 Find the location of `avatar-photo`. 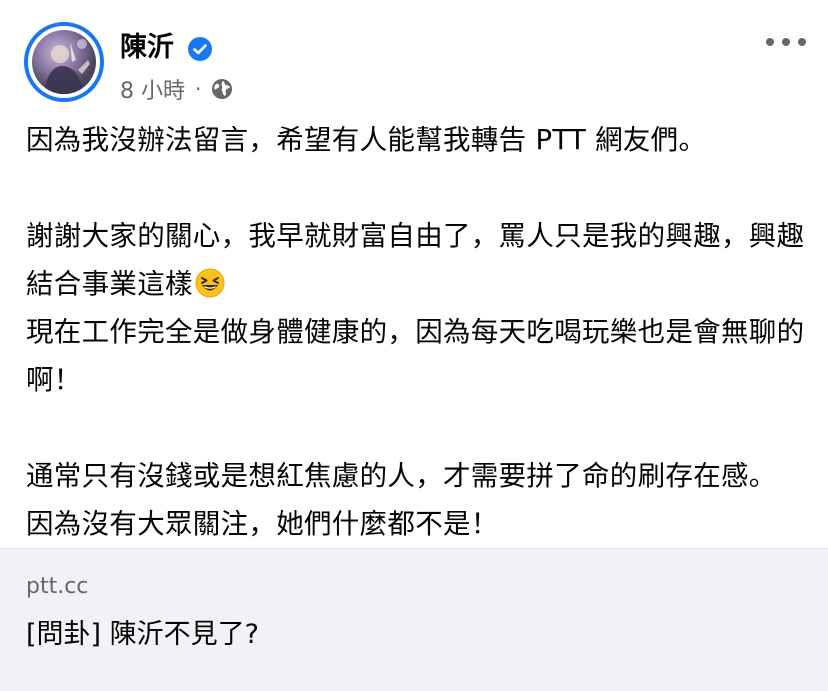

avatar-photo is located at coordinates (67, 66).